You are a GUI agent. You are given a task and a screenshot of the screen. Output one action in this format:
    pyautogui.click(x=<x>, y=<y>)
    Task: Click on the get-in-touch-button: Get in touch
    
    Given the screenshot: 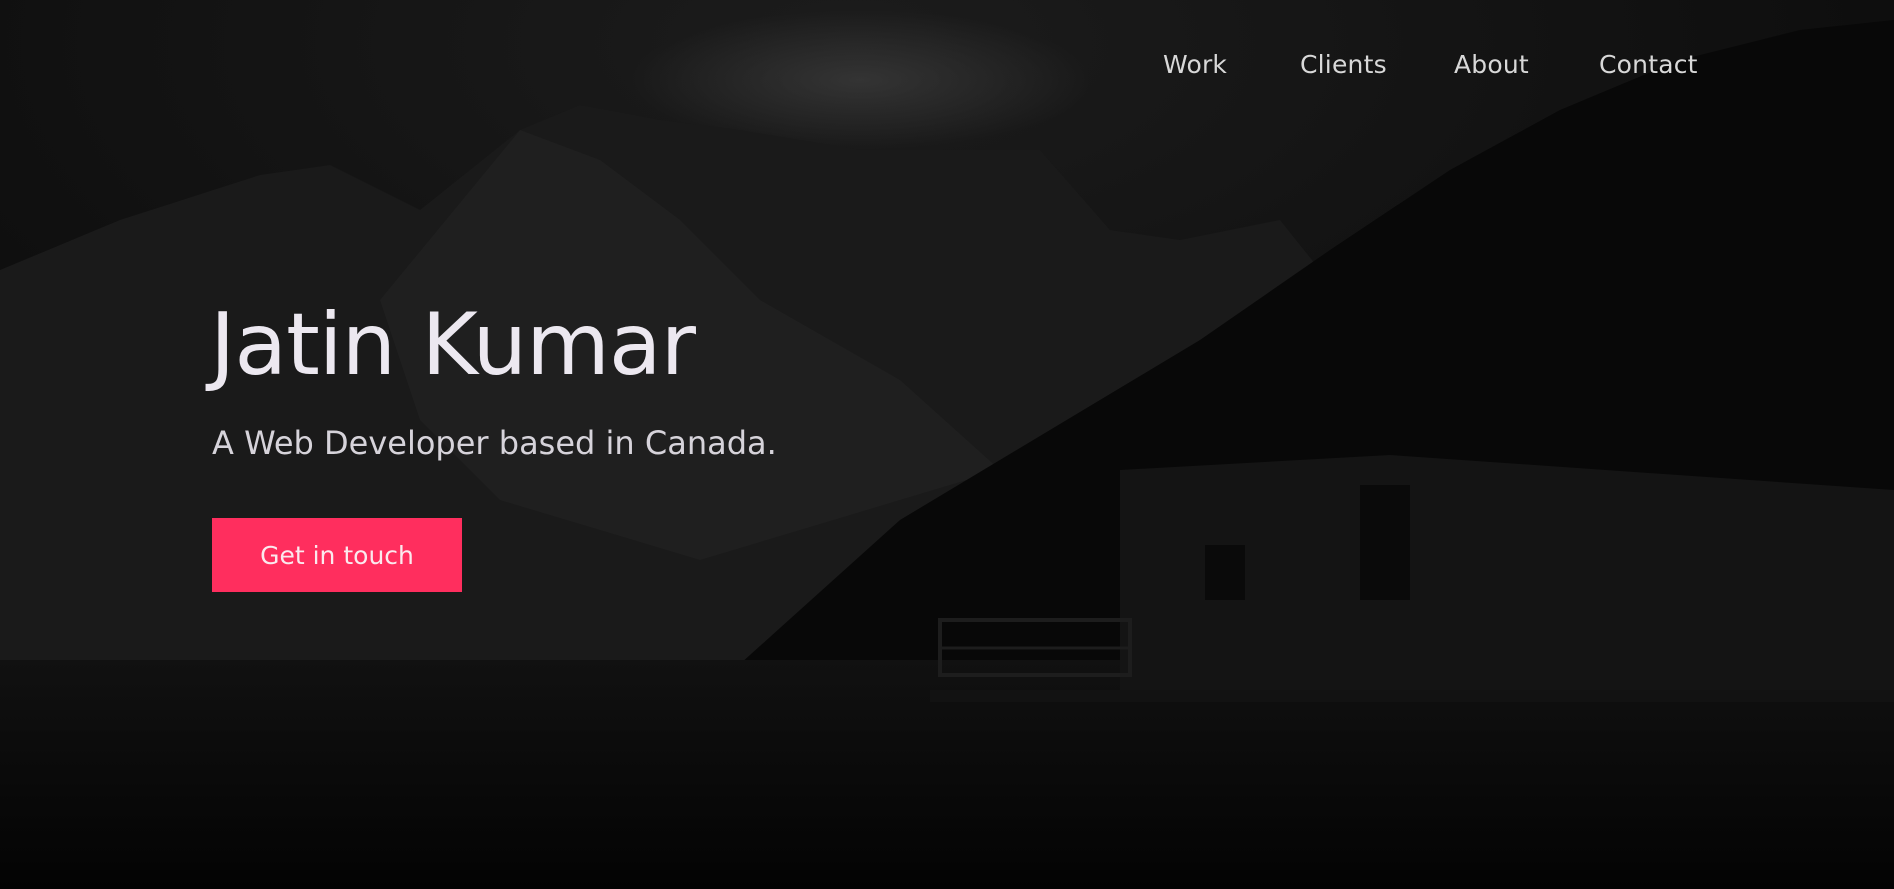 What is the action you would take?
    pyautogui.click(x=337, y=555)
    